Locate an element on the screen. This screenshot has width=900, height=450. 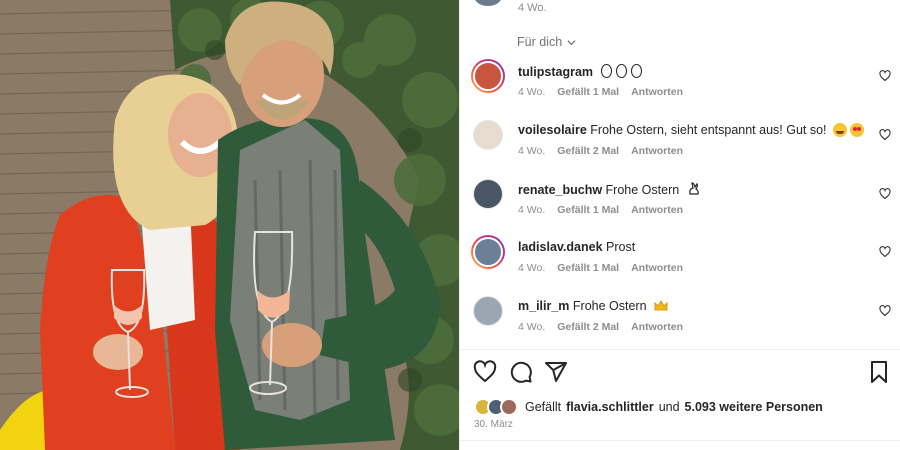
comment-line: renate_buchw Frohe Ostern is located at coordinates (609, 189).